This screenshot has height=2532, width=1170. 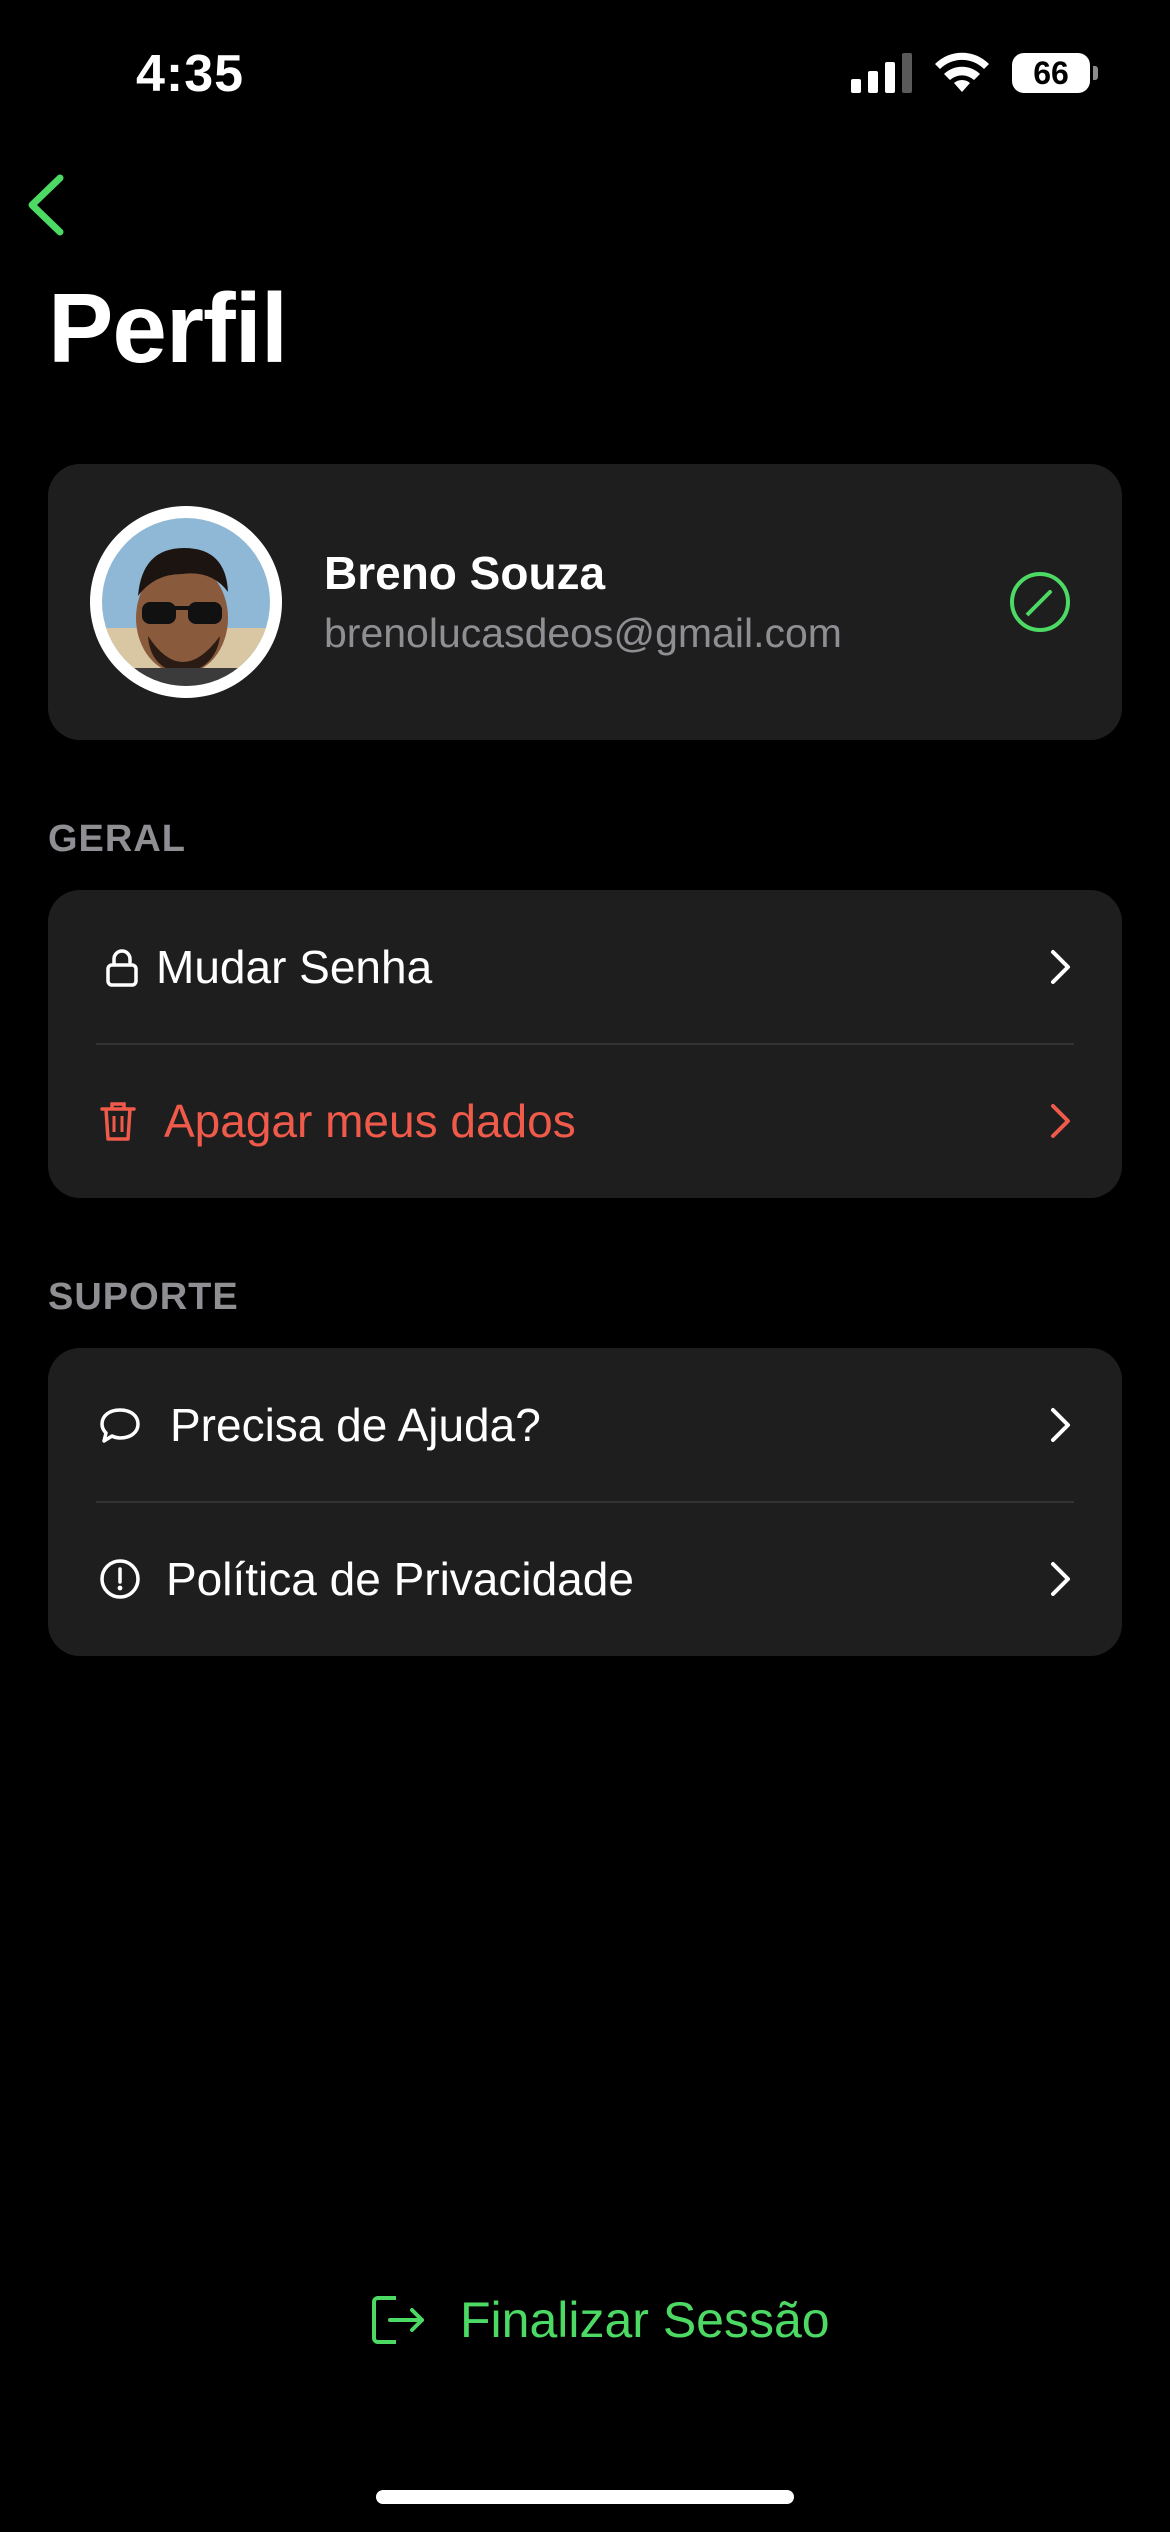 I want to click on section-label-general: GERAL, so click(x=117, y=839).